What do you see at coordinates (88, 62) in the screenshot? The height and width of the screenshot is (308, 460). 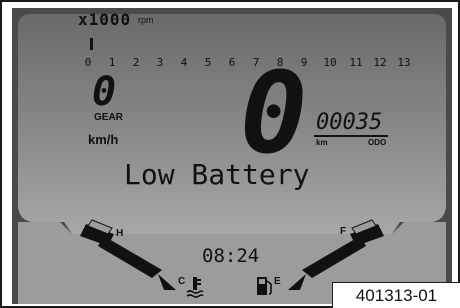 I see `rpm-tick: 0` at bounding box center [88, 62].